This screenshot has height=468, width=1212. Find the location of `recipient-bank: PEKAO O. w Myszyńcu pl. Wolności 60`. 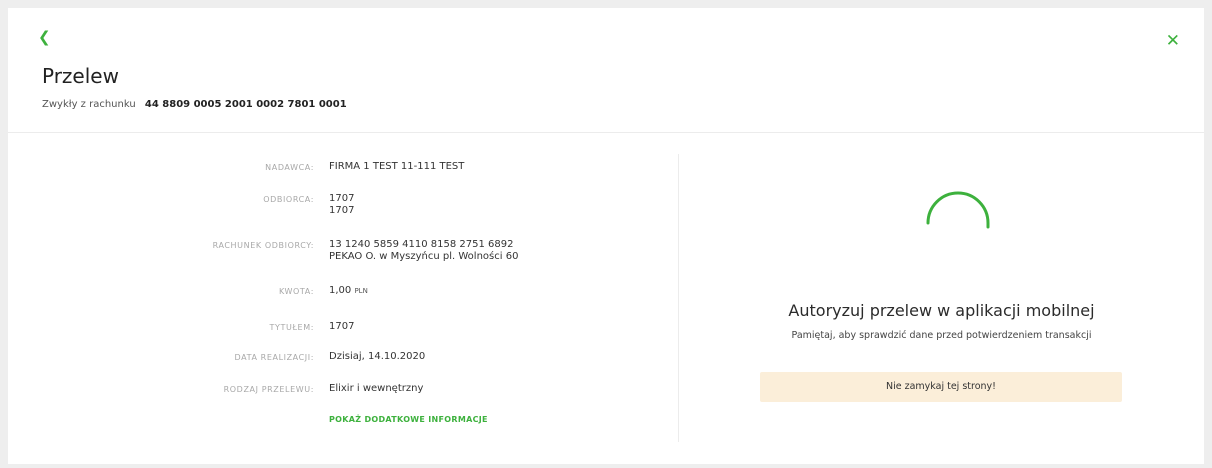

recipient-bank: PEKAO O. w Myszyńcu pl. Wolności 60 is located at coordinates (424, 256).